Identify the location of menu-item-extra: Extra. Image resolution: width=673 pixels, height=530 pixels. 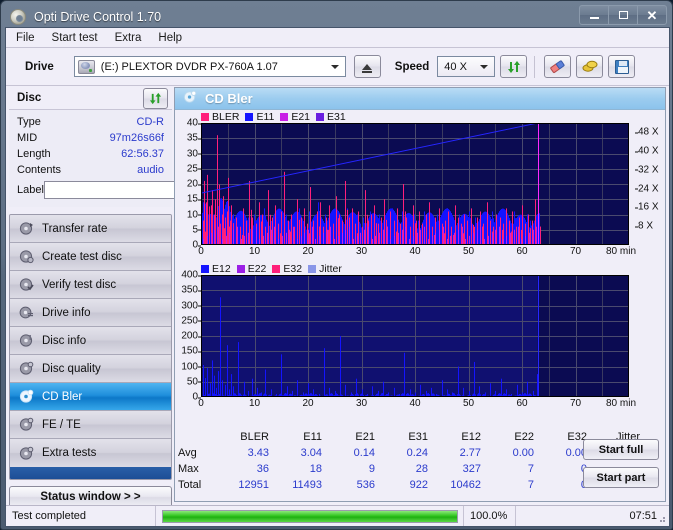
(128, 38).